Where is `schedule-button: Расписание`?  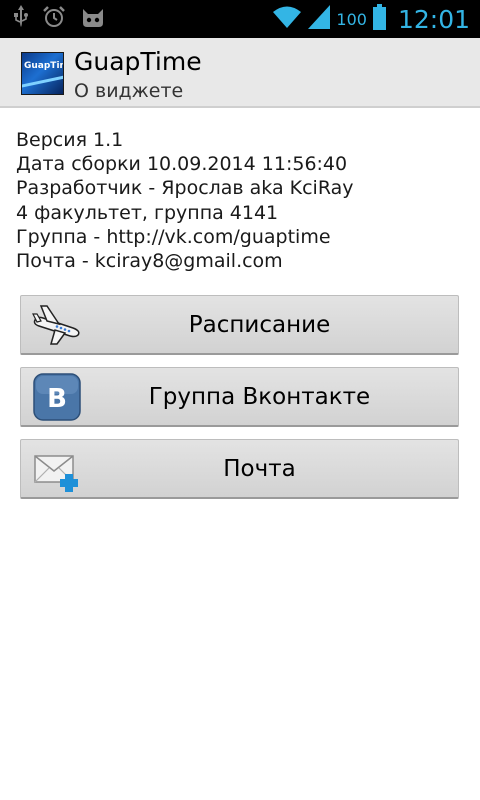 schedule-button: Расписание is located at coordinates (239, 325).